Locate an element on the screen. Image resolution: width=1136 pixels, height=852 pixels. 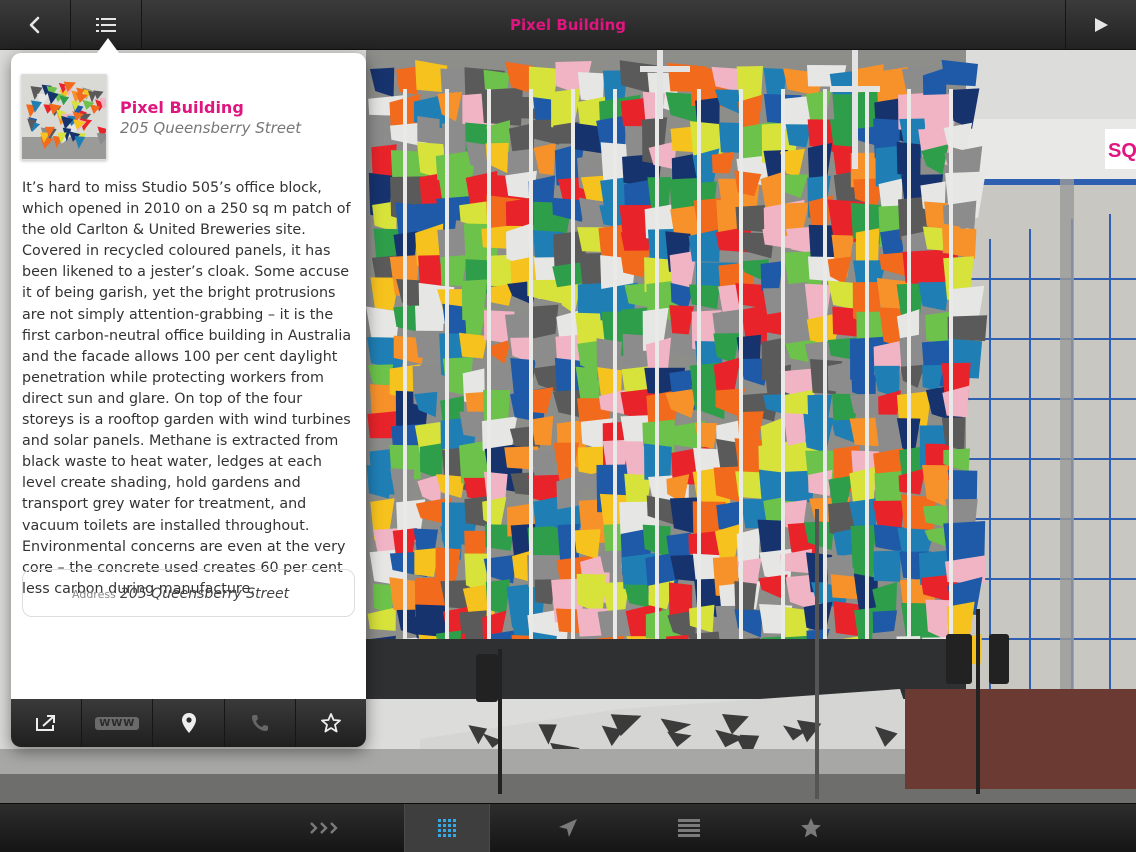
map-button is located at coordinates (189, 723).